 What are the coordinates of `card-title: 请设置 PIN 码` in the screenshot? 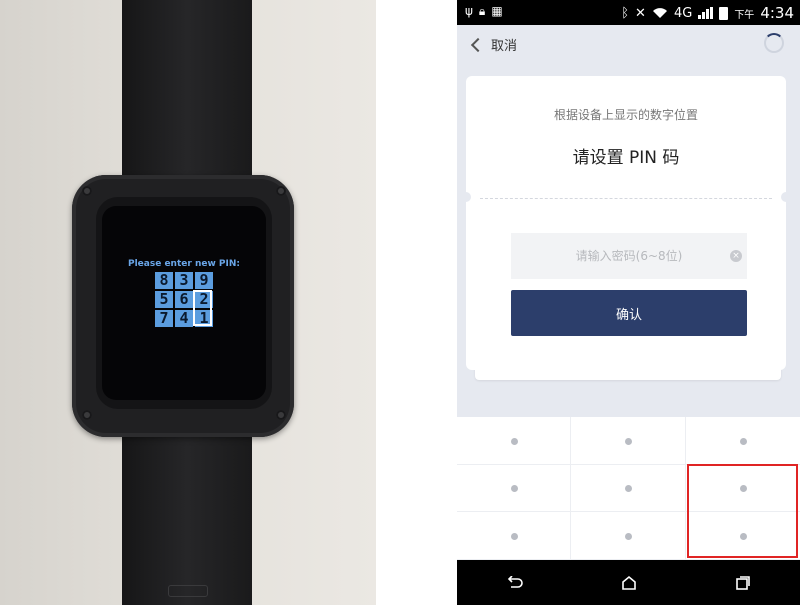 It's located at (626, 158).